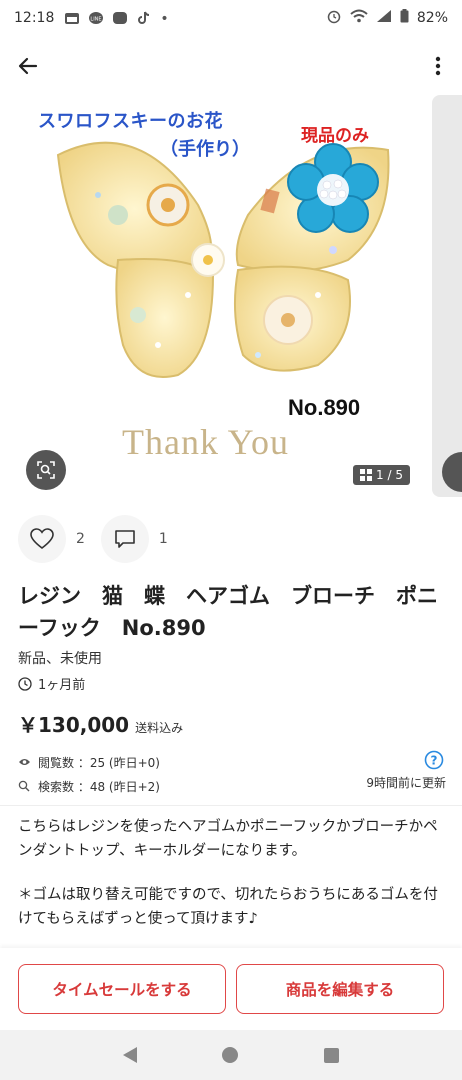 This screenshot has width=462, height=1080. I want to click on section-divider, so click(231, 805).